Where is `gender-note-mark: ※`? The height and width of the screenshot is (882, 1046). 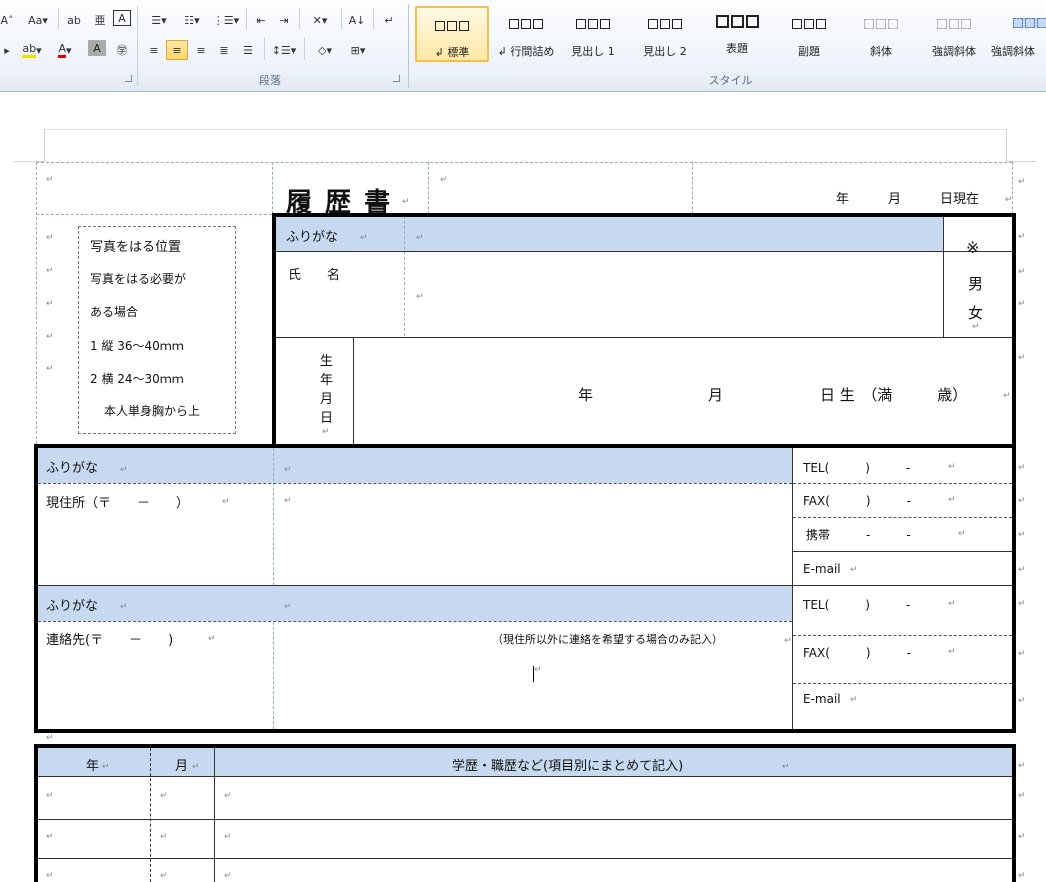 gender-note-mark: ※ is located at coordinates (973, 247).